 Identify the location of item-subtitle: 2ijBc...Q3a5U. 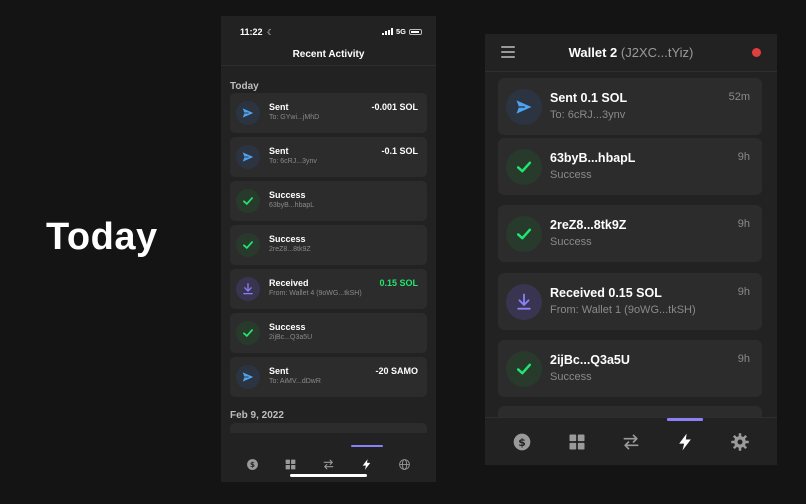
(291, 337).